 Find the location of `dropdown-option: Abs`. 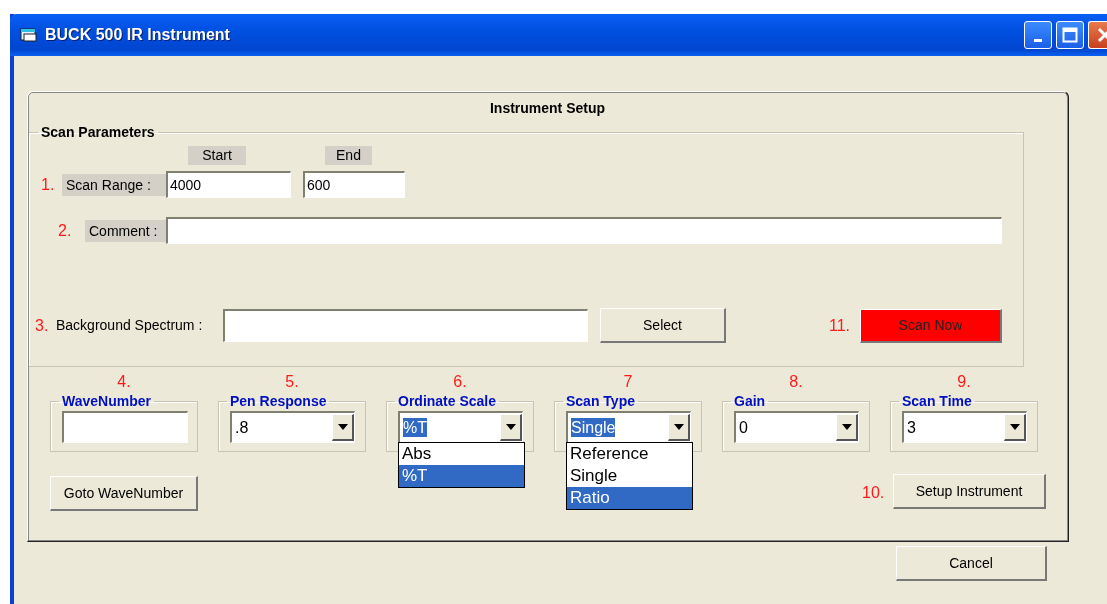

dropdown-option: Abs is located at coordinates (461, 454).